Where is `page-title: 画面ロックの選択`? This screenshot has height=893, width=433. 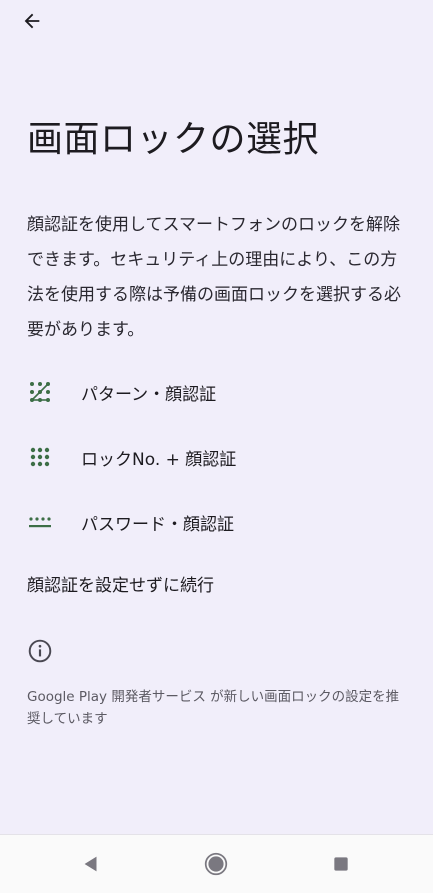 page-title: 画面ロックの選択 is located at coordinates (173, 139).